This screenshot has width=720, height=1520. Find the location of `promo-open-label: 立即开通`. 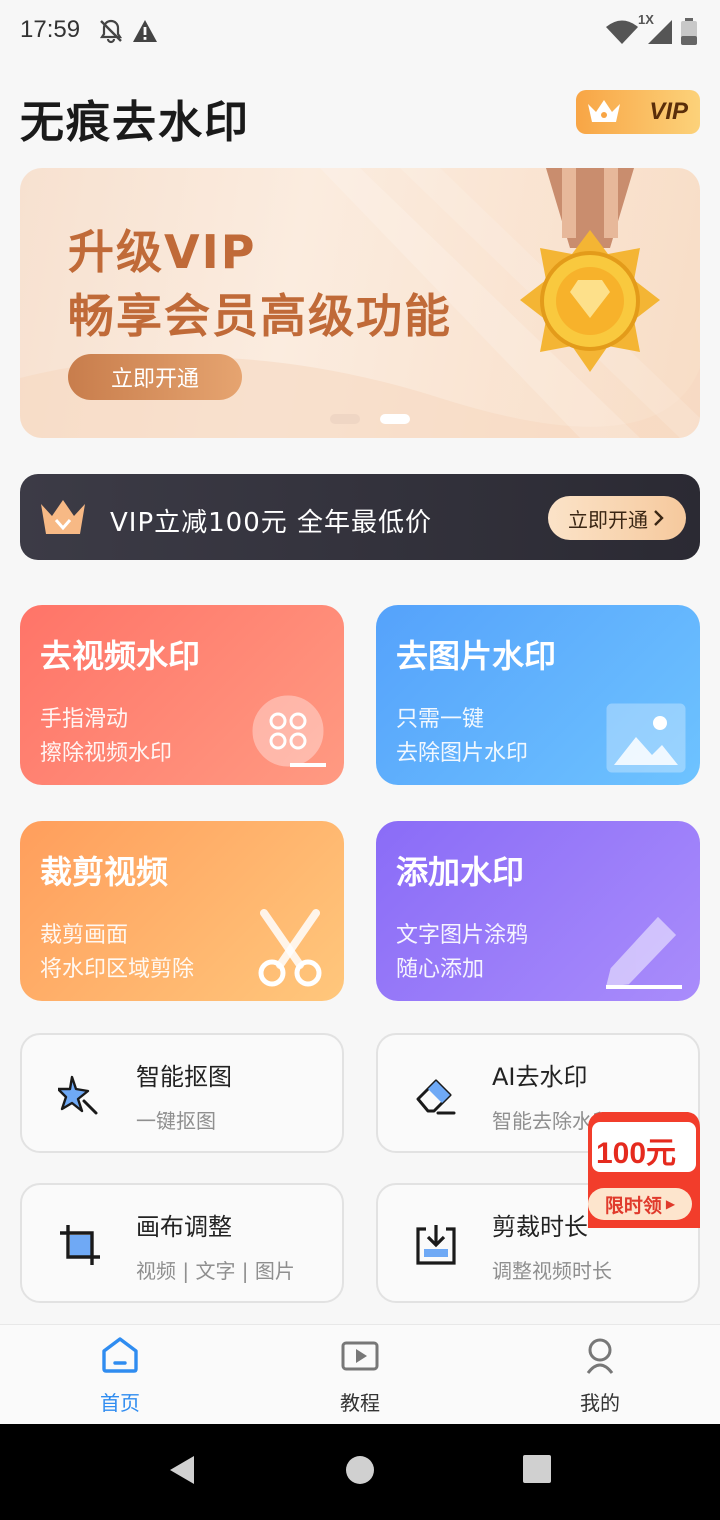

promo-open-label: 立即开通 is located at coordinates (608, 519).